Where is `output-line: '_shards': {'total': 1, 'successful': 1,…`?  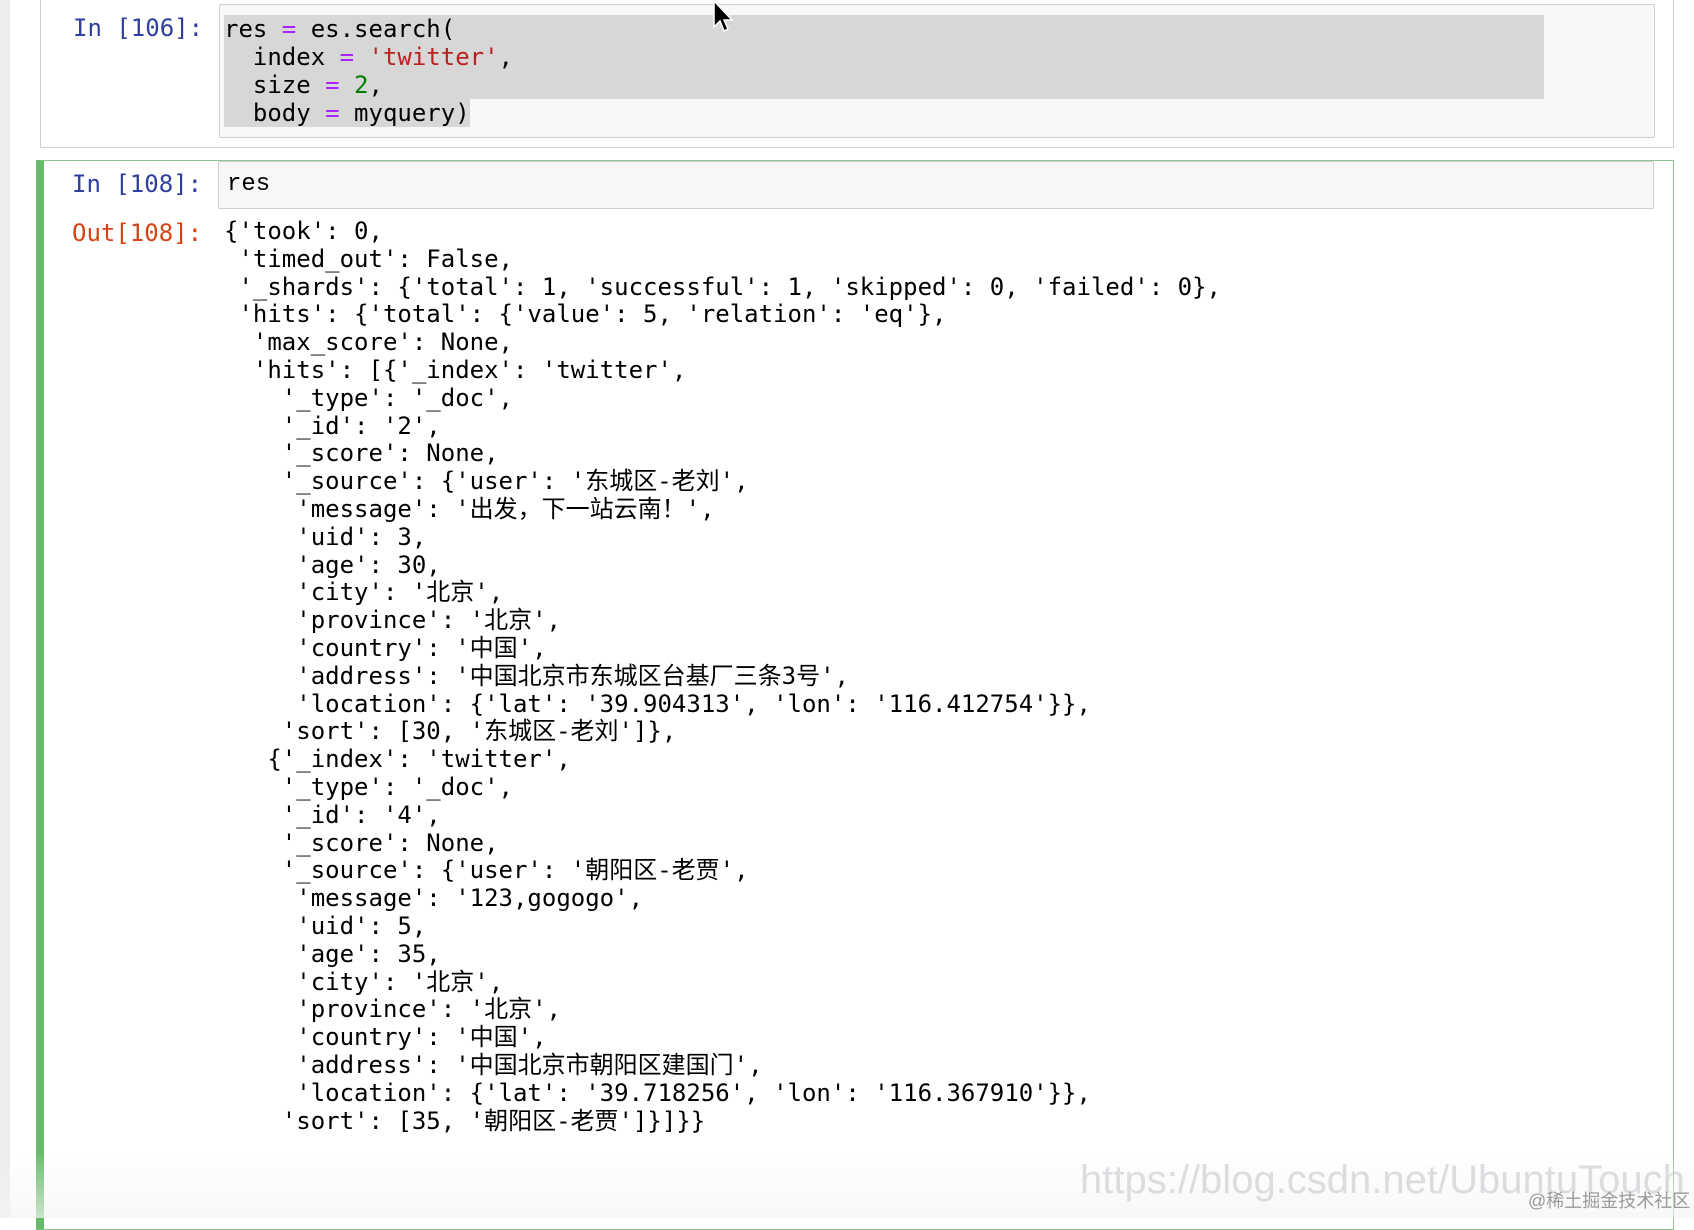 output-line: '_shards': {'total': 1, 'successful': 1,… is located at coordinates (722, 286).